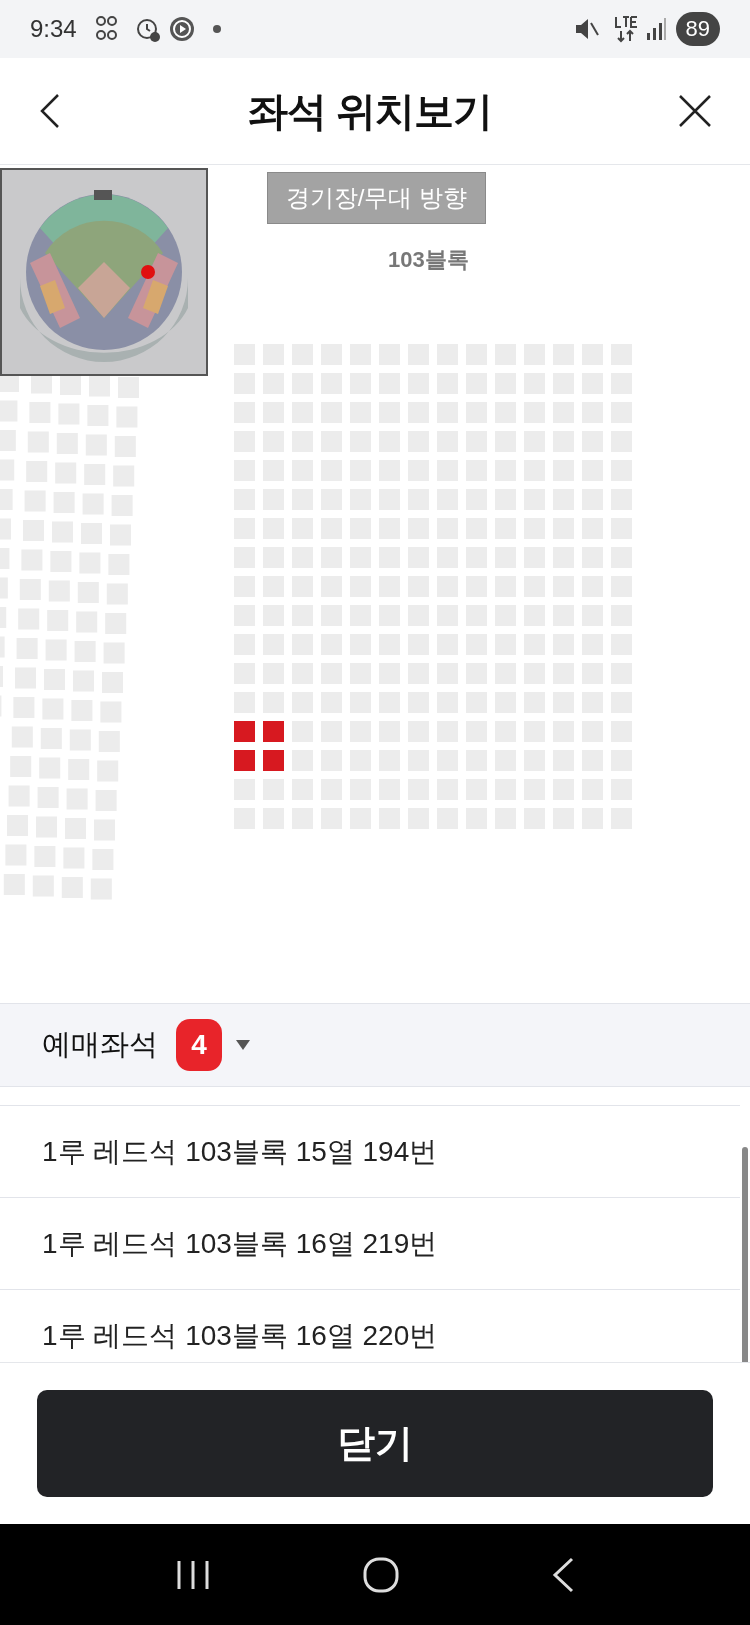  I want to click on home-icon, so click(381, 1574).